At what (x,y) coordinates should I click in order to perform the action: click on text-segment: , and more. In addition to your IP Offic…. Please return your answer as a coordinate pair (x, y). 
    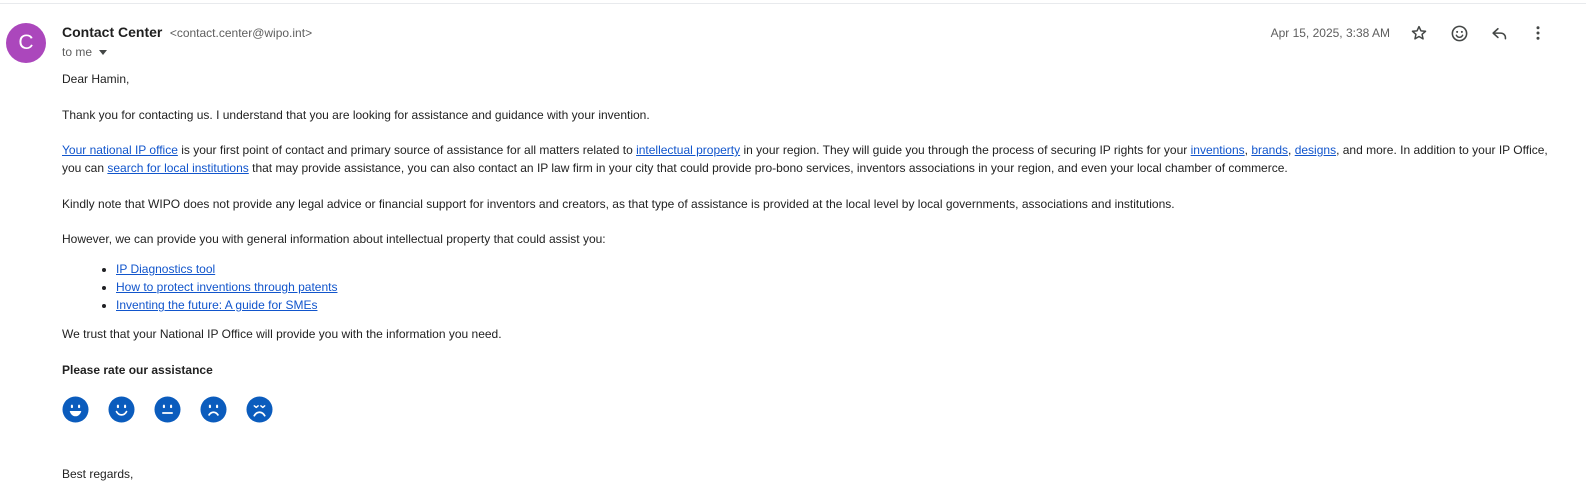
    Looking at the image, I should click on (1442, 150).